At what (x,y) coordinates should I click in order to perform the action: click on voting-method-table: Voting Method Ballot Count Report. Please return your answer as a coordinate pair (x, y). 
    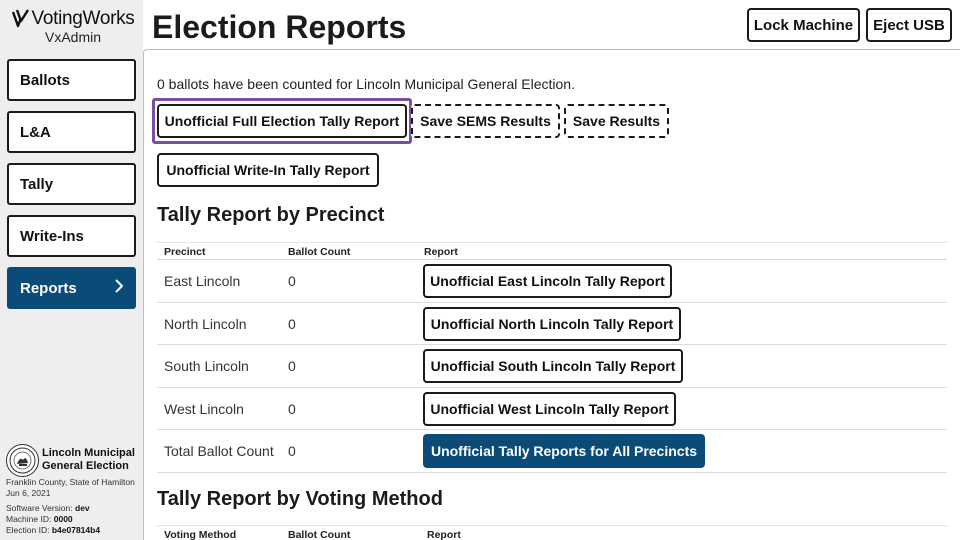
    Looking at the image, I should click on (552, 532).